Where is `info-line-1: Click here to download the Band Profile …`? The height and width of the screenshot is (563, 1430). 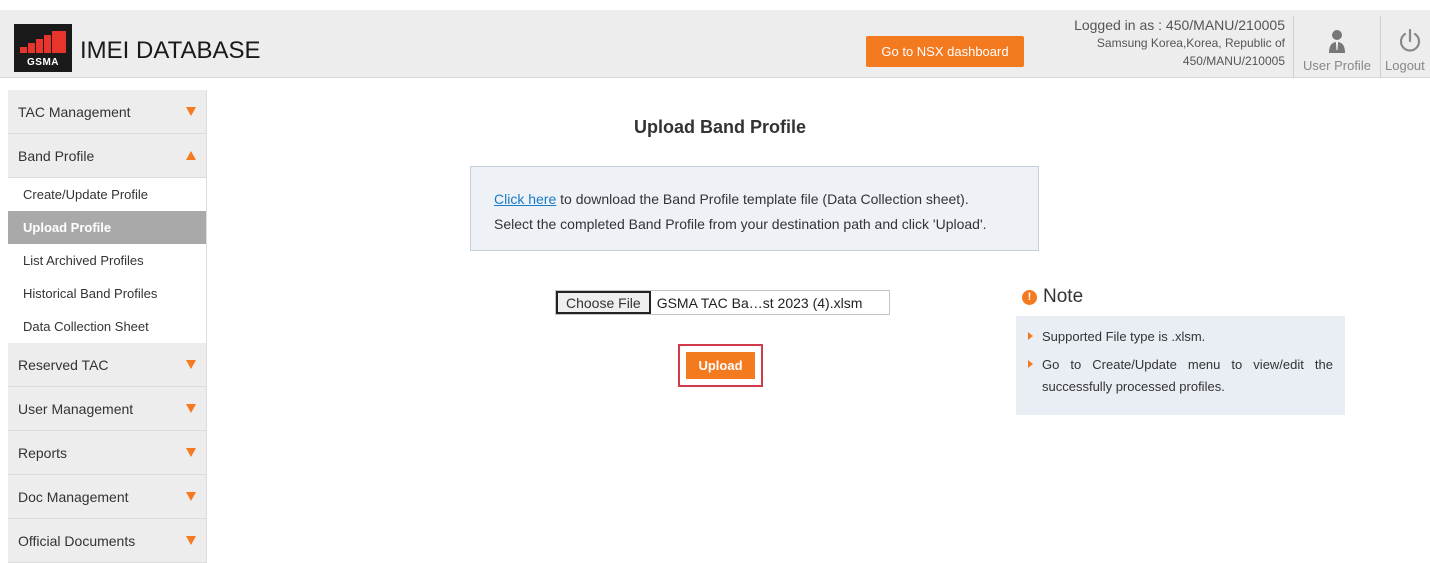
info-line-1: Click here to download the Band Profile … is located at coordinates (766, 199).